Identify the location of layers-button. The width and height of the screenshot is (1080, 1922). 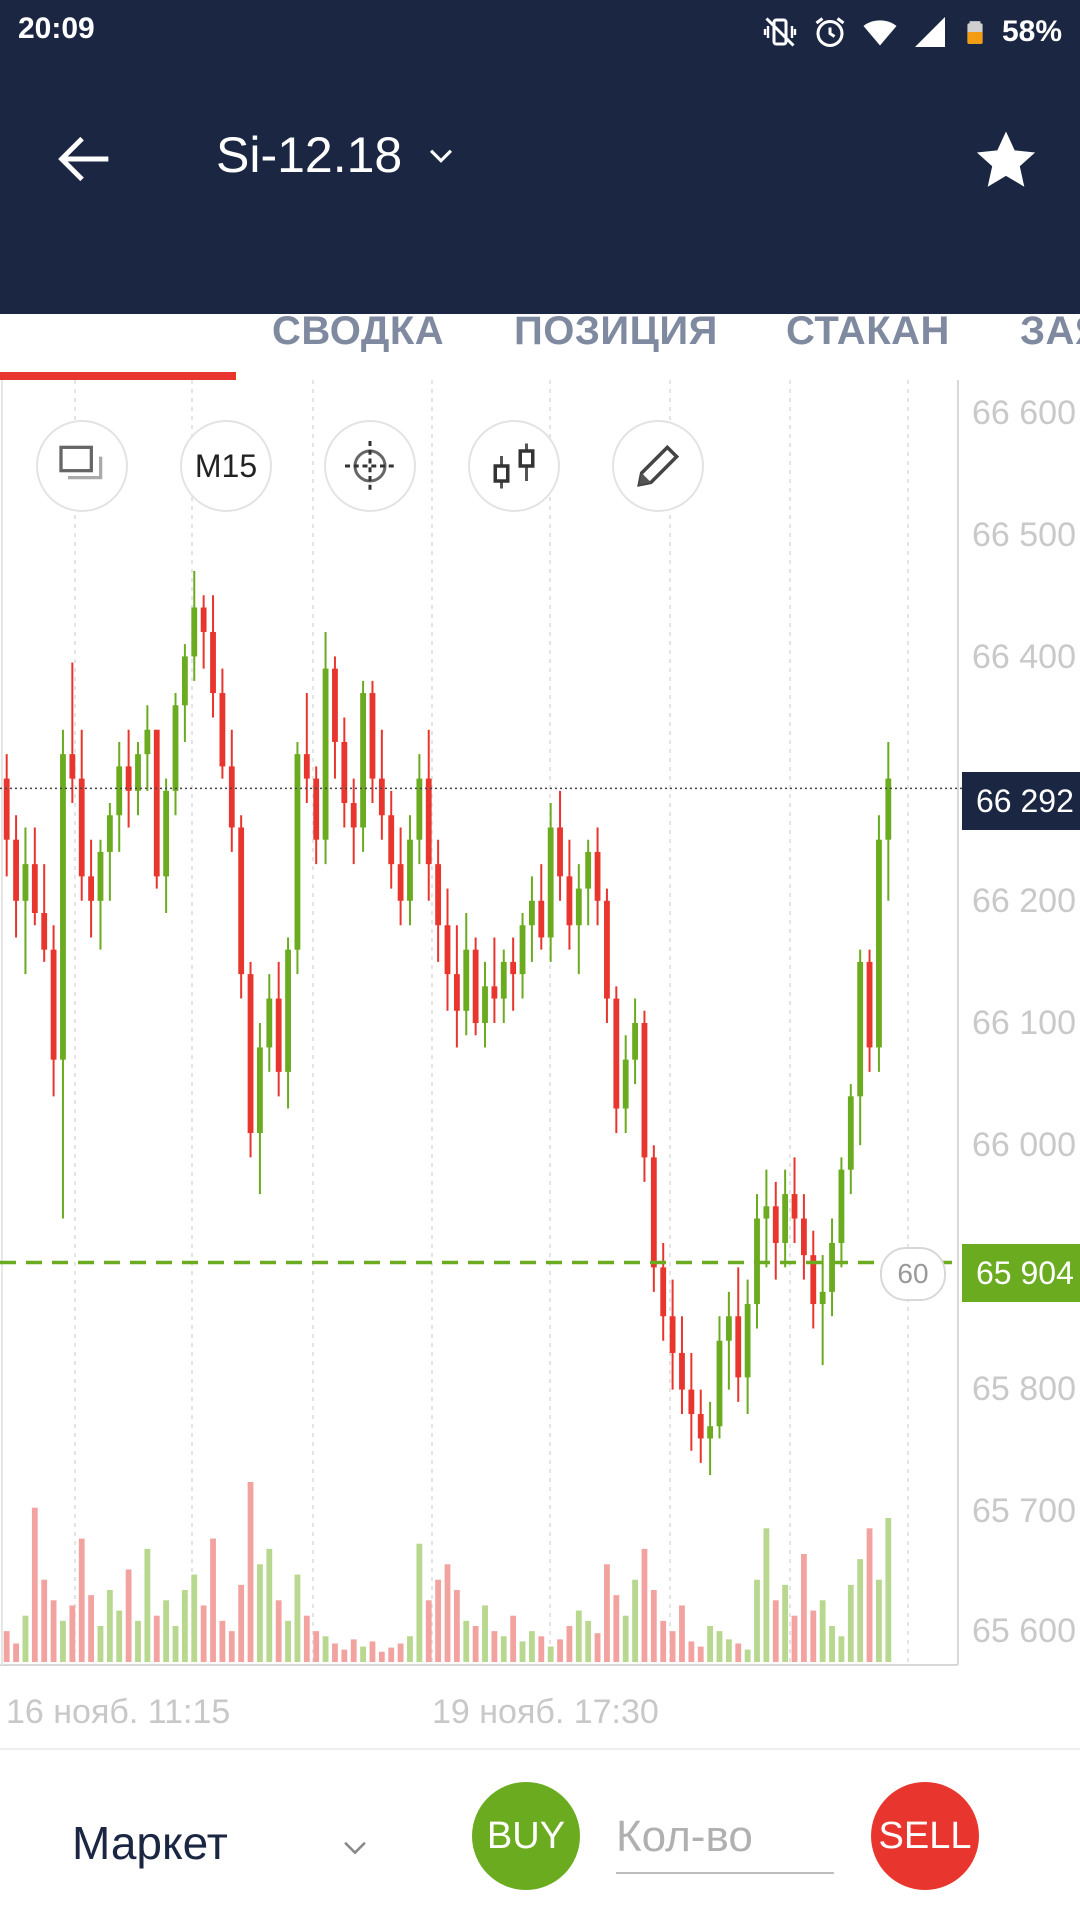
(82, 466).